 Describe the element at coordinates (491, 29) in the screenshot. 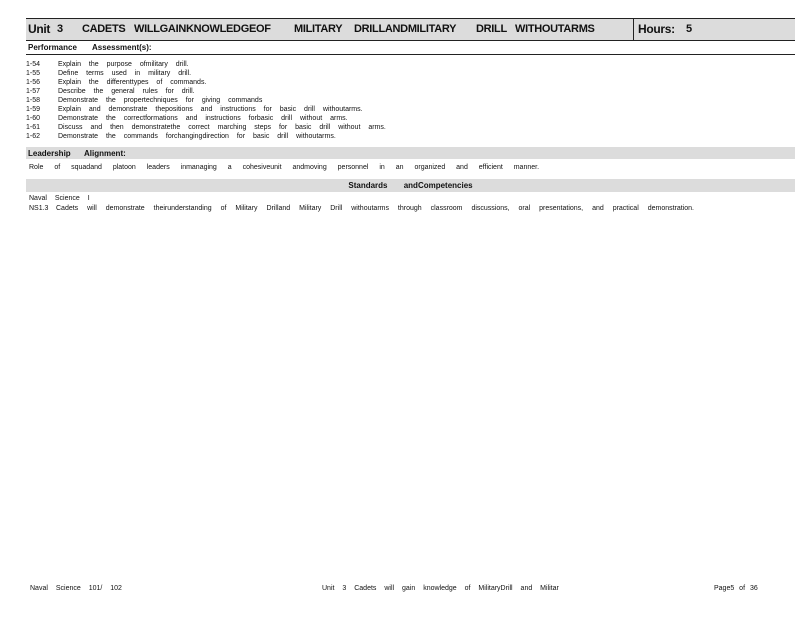

I see `unit-title-drill: DRILL` at that location.